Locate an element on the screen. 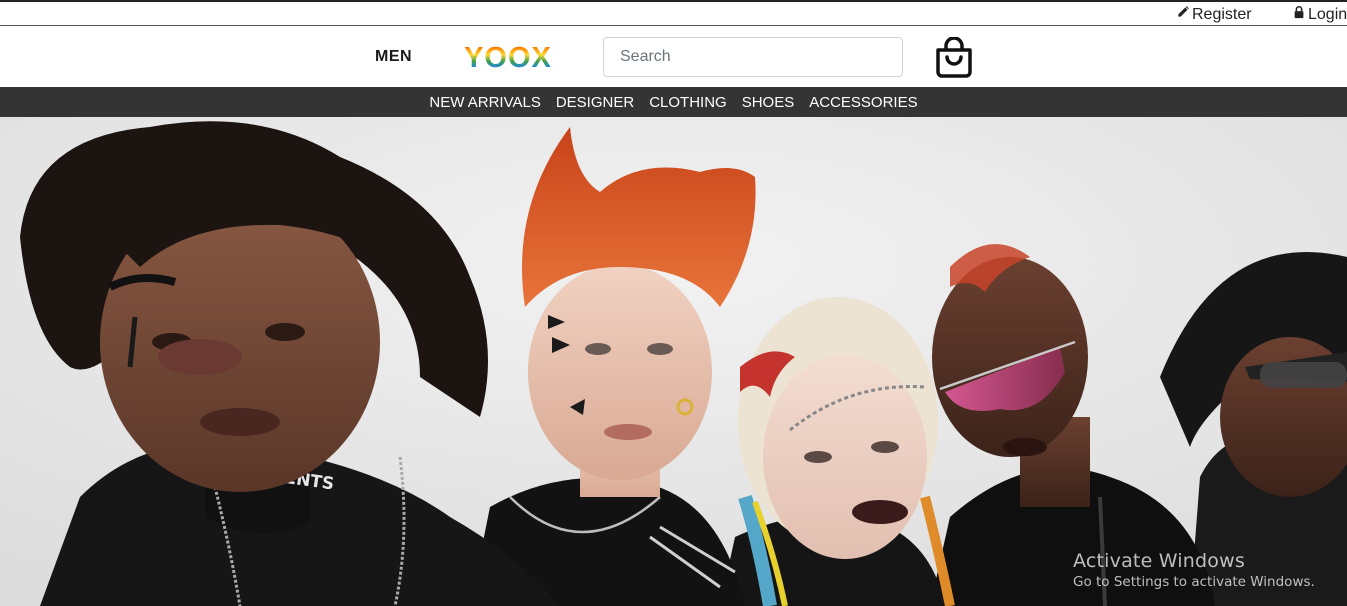 The image size is (1347, 606). watermark-subtitle: Go to Settings to activate Windows. is located at coordinates (1194, 582).